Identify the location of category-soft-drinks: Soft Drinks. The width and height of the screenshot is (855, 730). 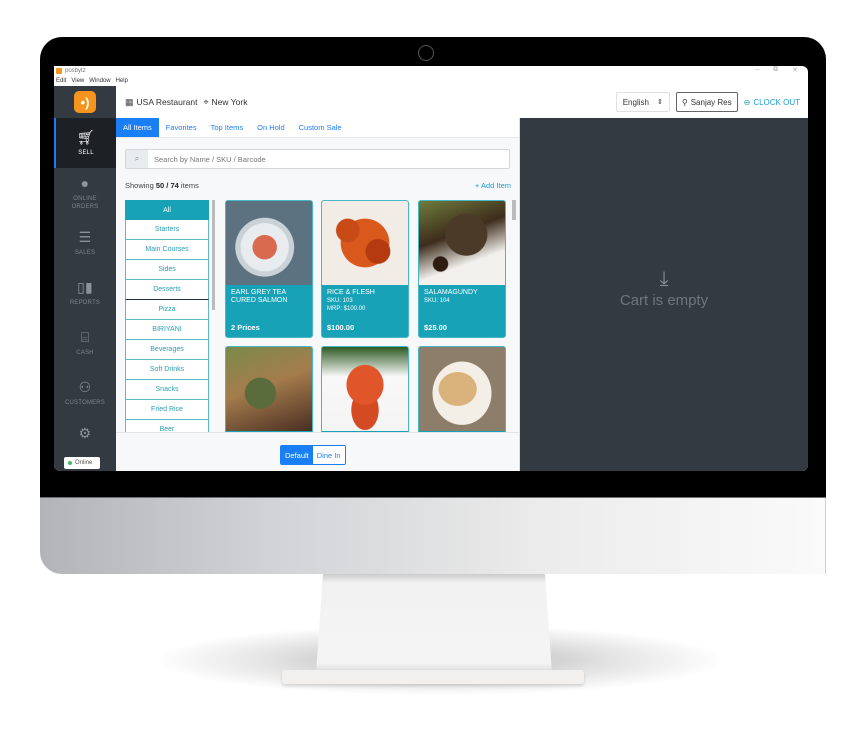
(167, 370).